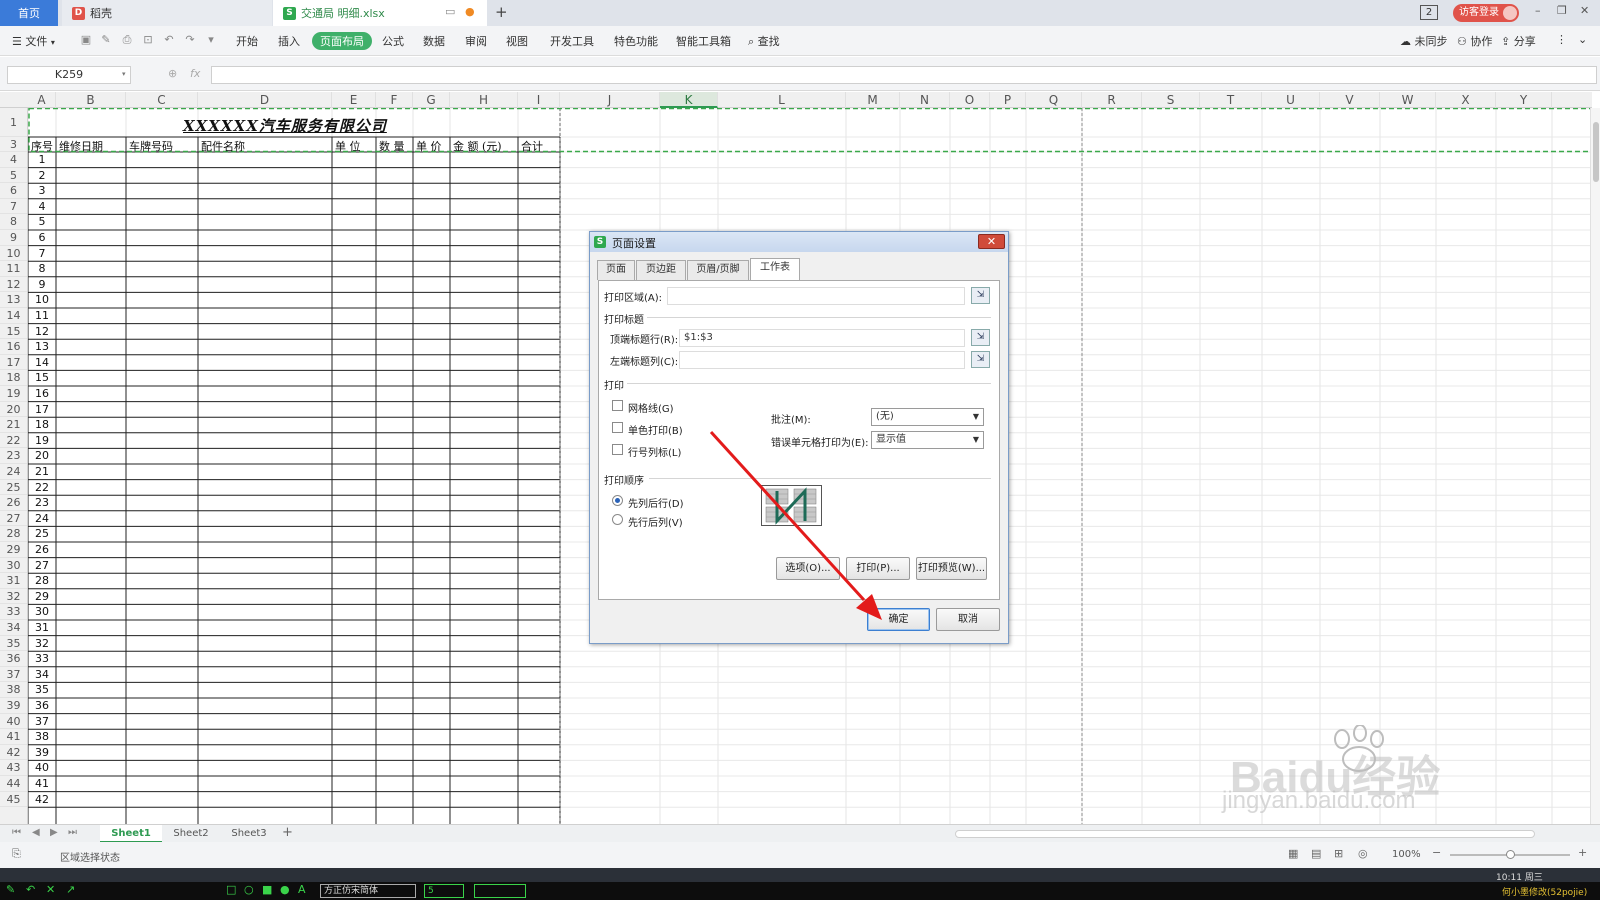 This screenshot has height=900, width=1600. I want to click on row-header: 33, so click(13, 612).